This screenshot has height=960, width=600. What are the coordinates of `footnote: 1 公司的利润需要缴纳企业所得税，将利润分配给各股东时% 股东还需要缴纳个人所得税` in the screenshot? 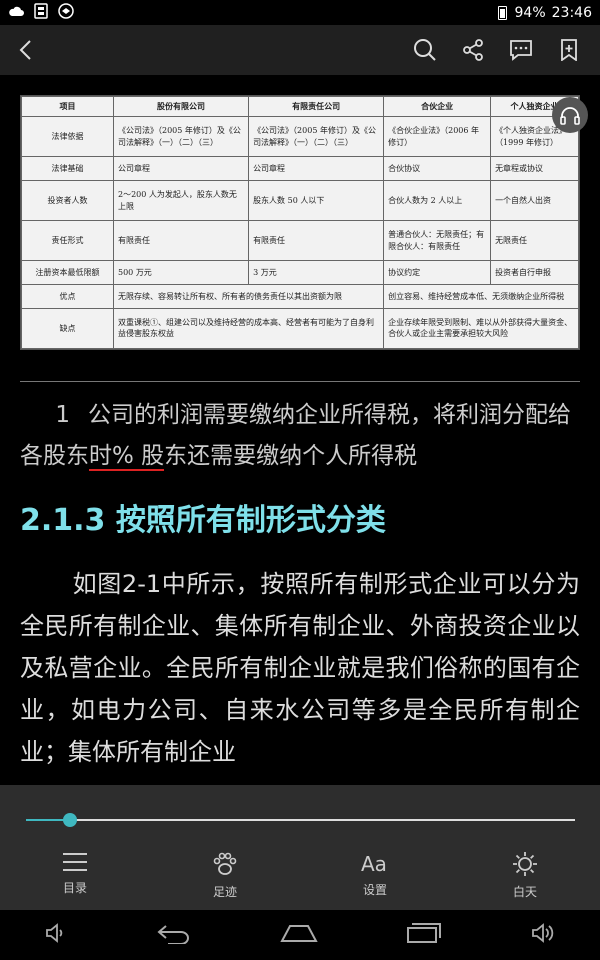 It's located at (300, 436).